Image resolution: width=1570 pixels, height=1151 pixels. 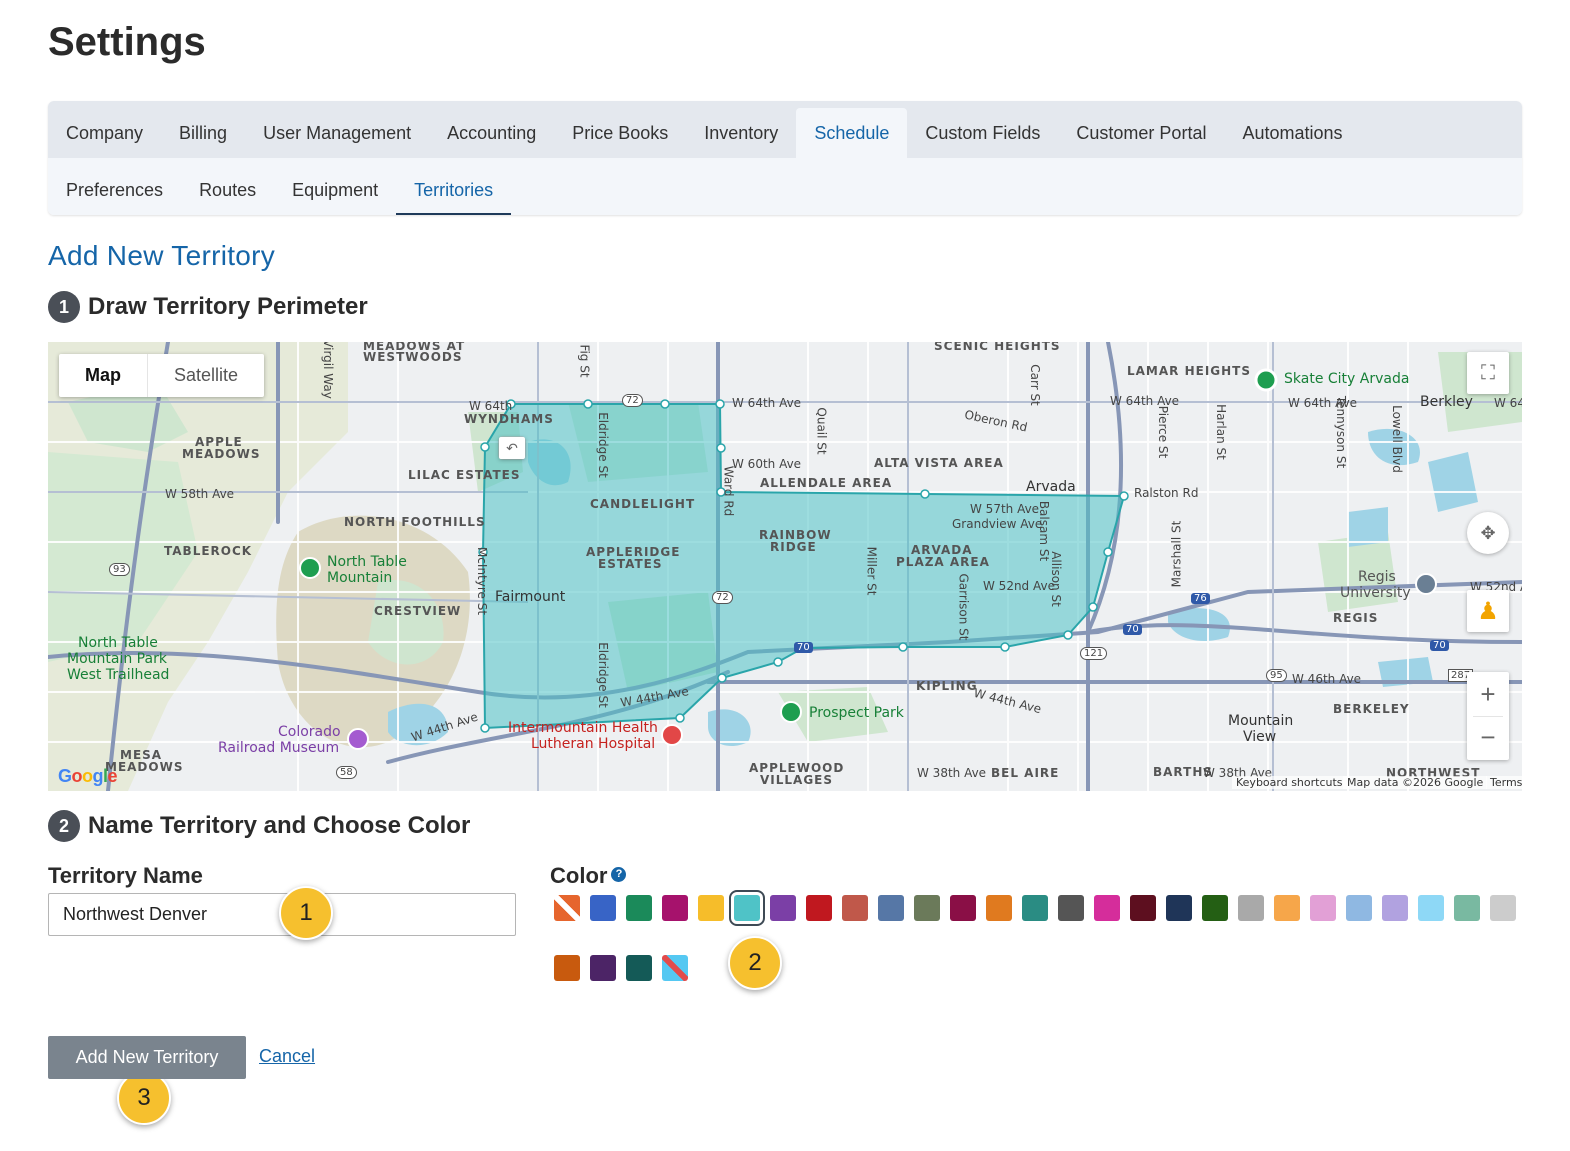 What do you see at coordinates (997, 347) in the screenshot?
I see `map-label: SCENIC HEIGHTS` at bounding box center [997, 347].